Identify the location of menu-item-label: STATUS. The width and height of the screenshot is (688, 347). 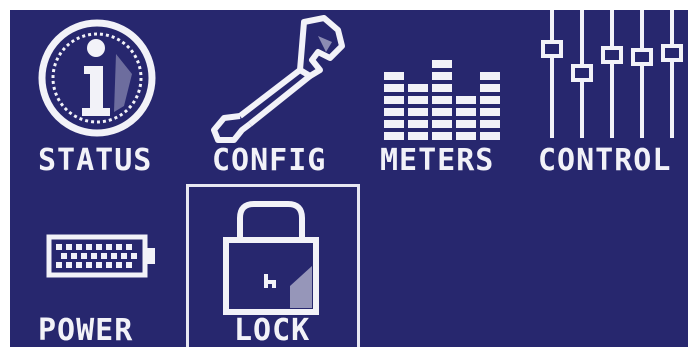
(95, 160).